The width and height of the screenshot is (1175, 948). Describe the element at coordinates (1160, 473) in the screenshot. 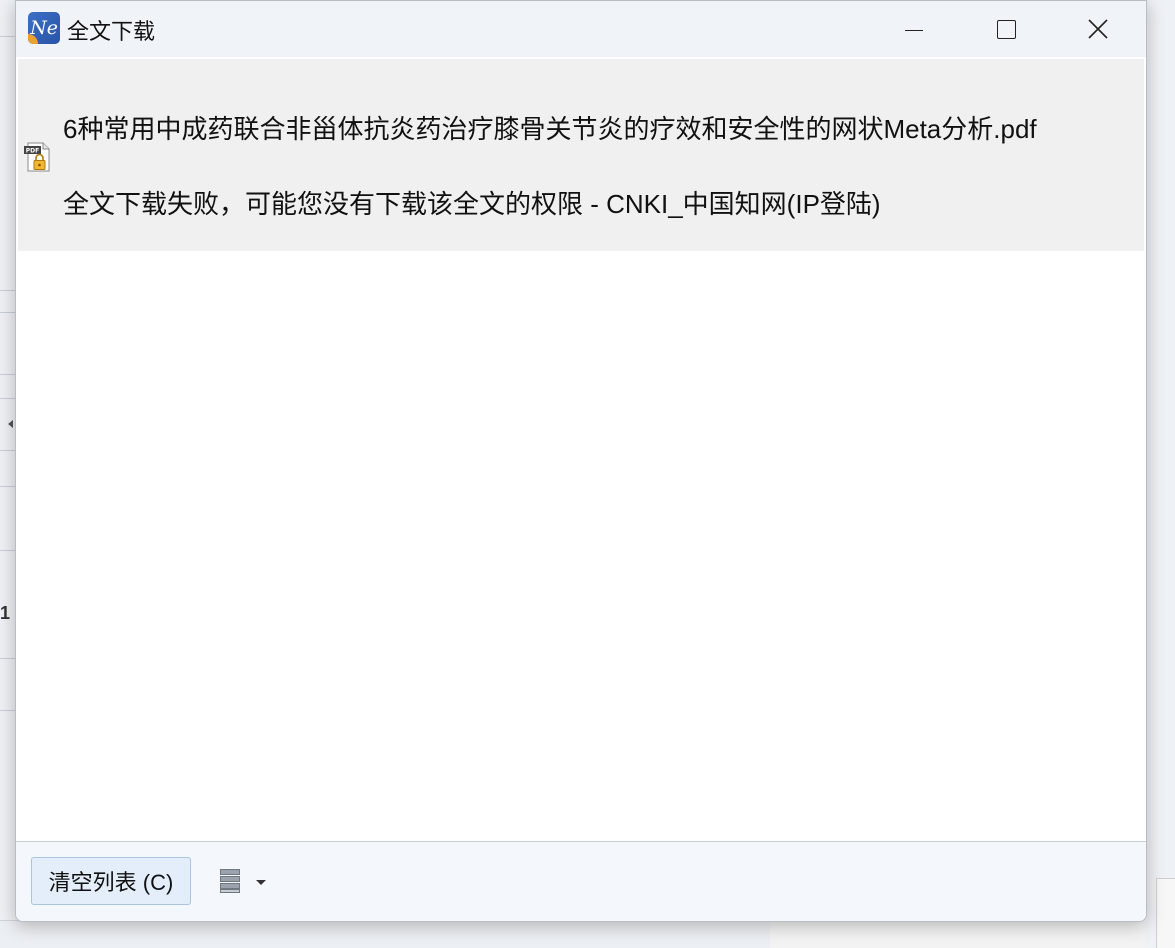

I see `background-window-edge-right` at that location.